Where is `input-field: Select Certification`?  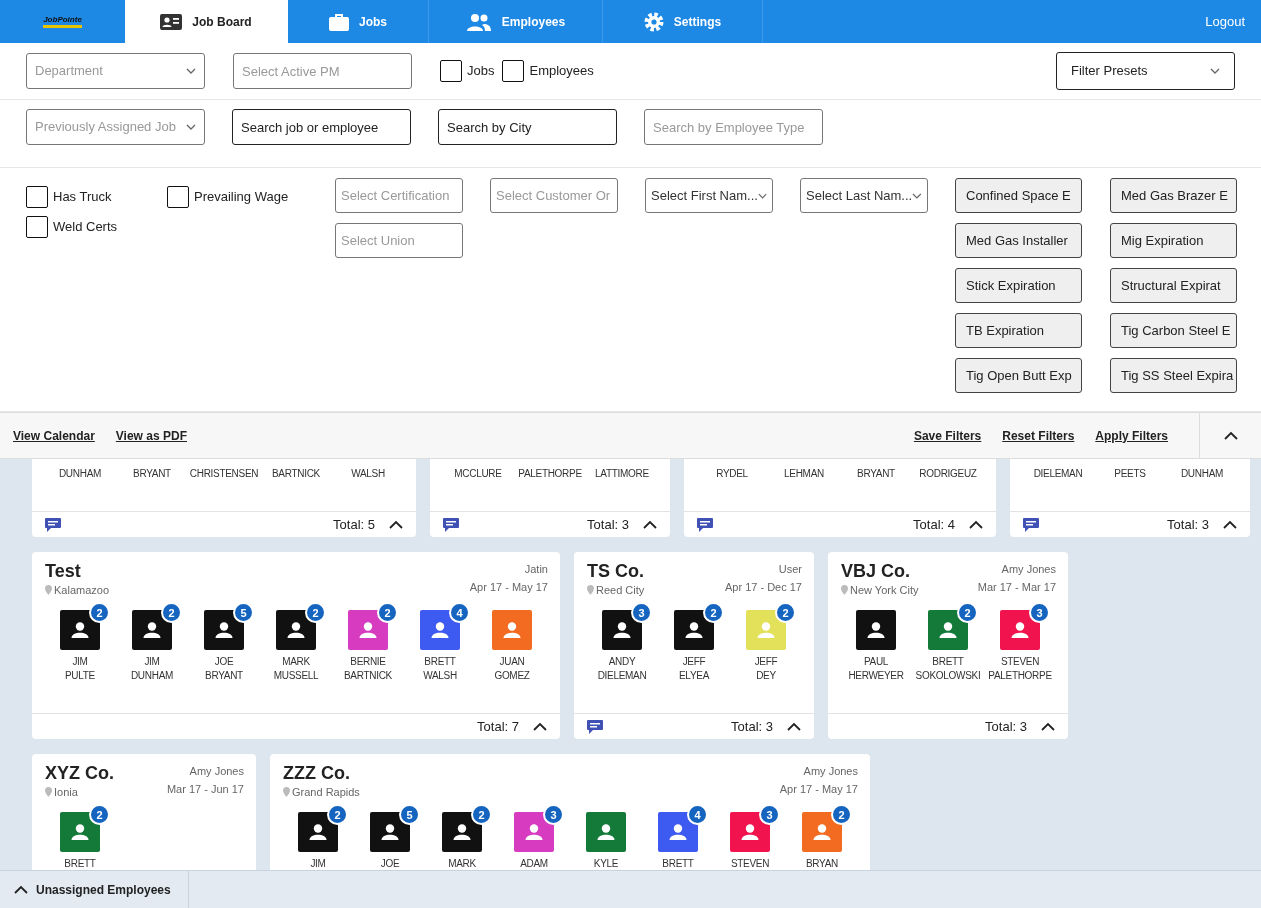
input-field: Select Certification is located at coordinates (399, 195).